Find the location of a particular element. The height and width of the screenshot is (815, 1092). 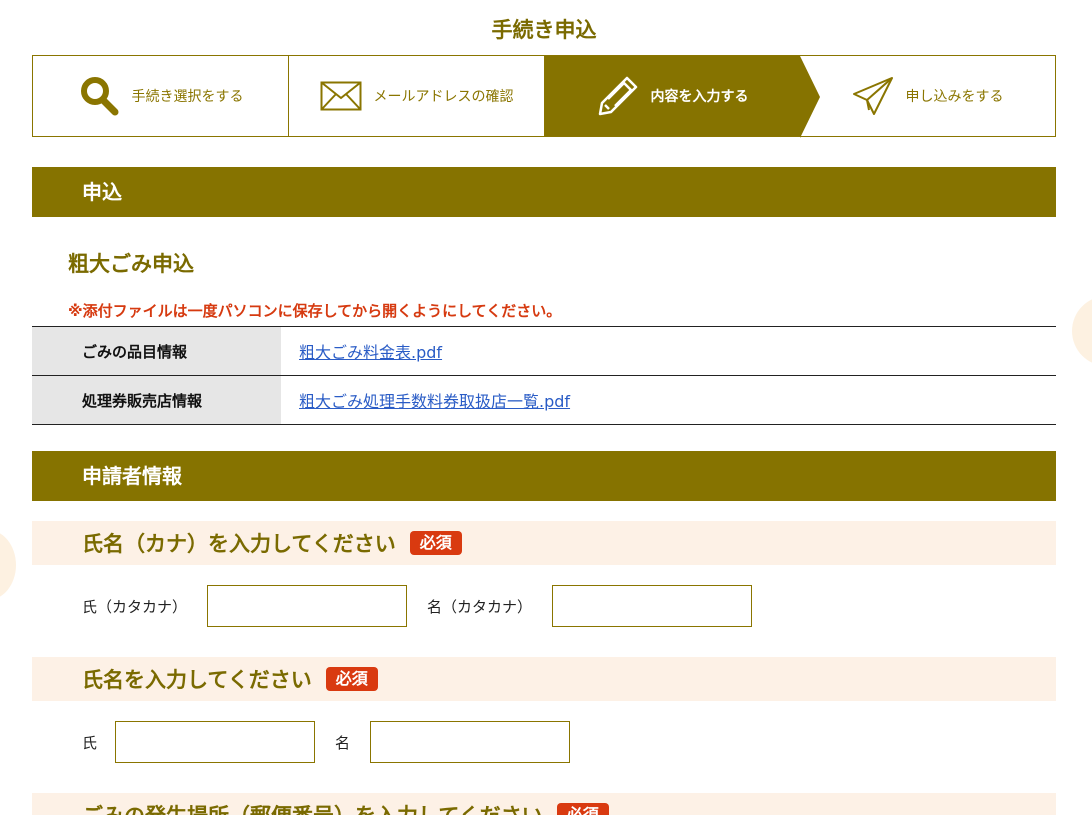

step-enter-content: 内容を入力する is located at coordinates (682, 97).